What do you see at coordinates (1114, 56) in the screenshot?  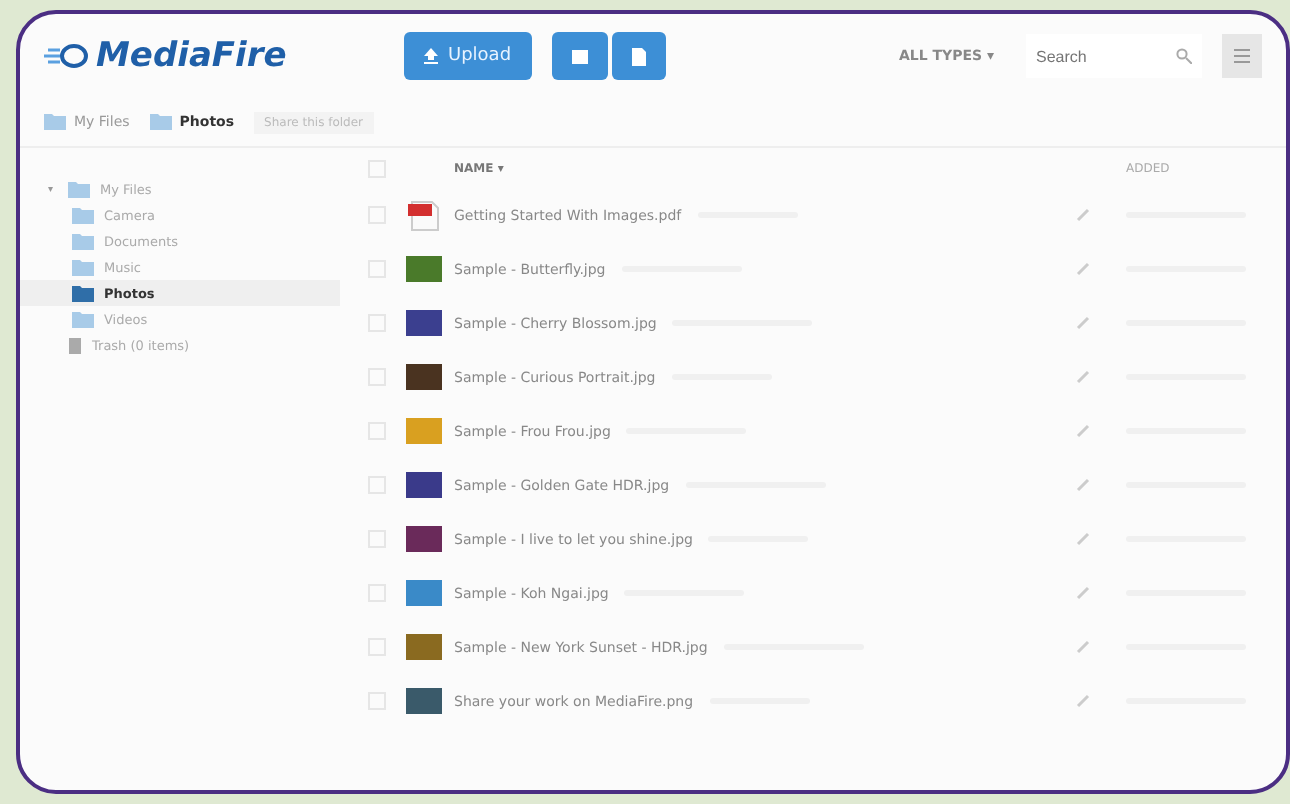 I see `search-field: Search` at bounding box center [1114, 56].